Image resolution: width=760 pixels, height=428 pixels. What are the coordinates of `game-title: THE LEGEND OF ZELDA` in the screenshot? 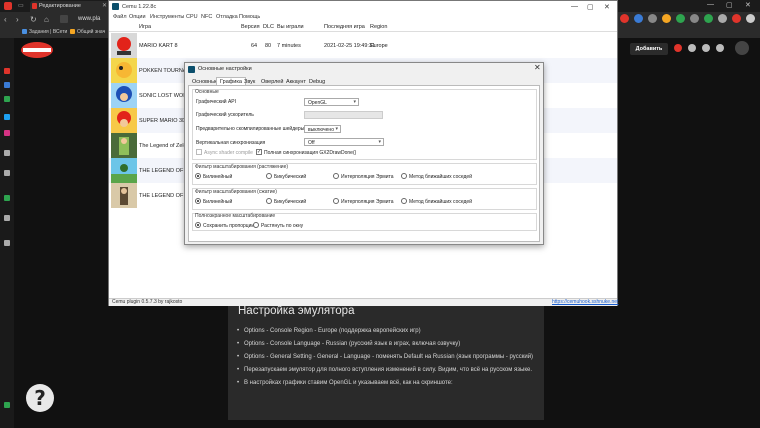 It's located at (163, 196).